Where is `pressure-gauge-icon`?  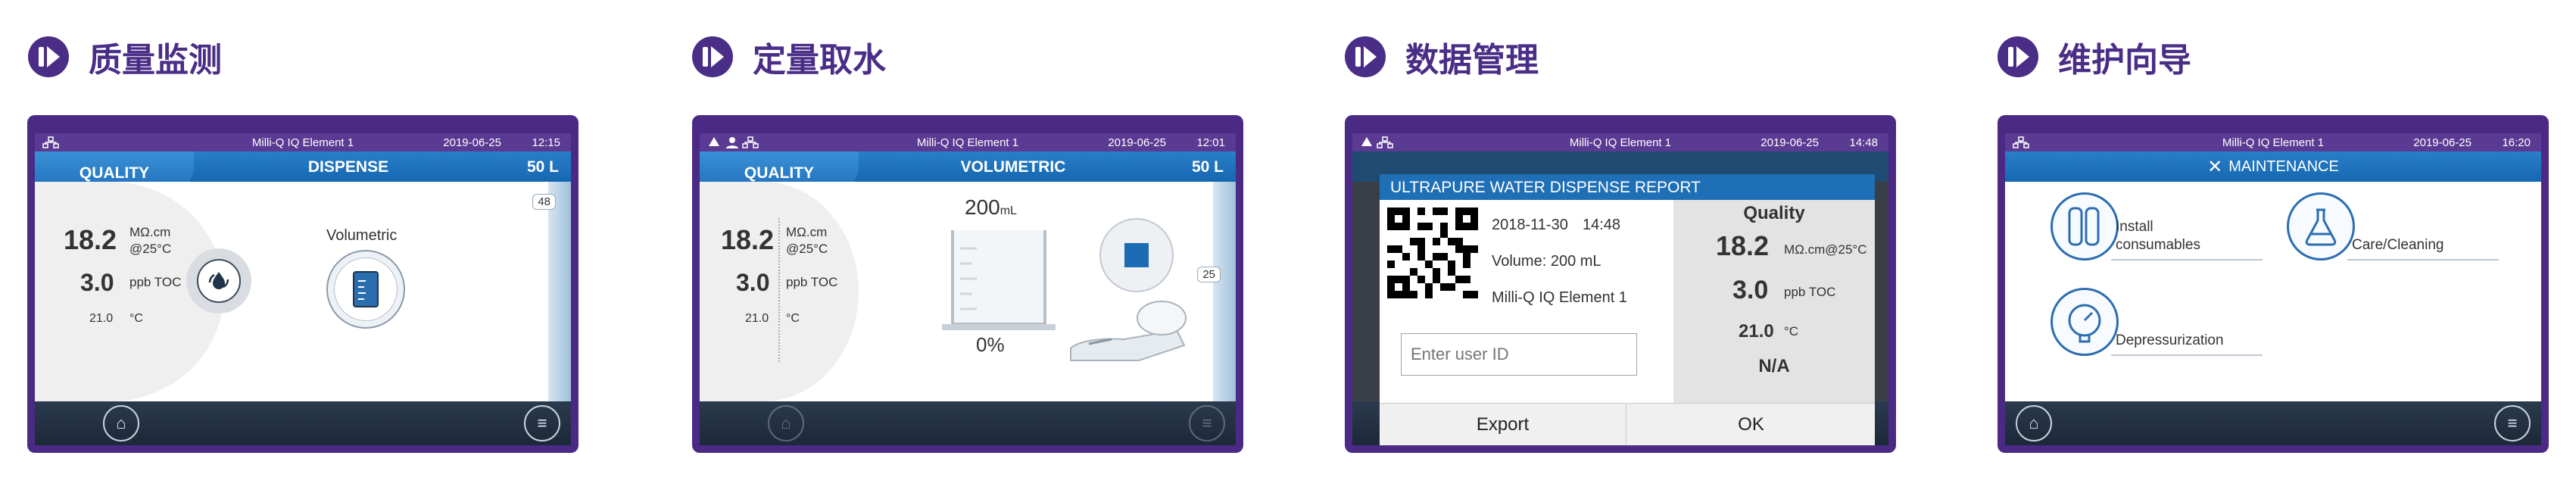 pressure-gauge-icon is located at coordinates (2085, 322).